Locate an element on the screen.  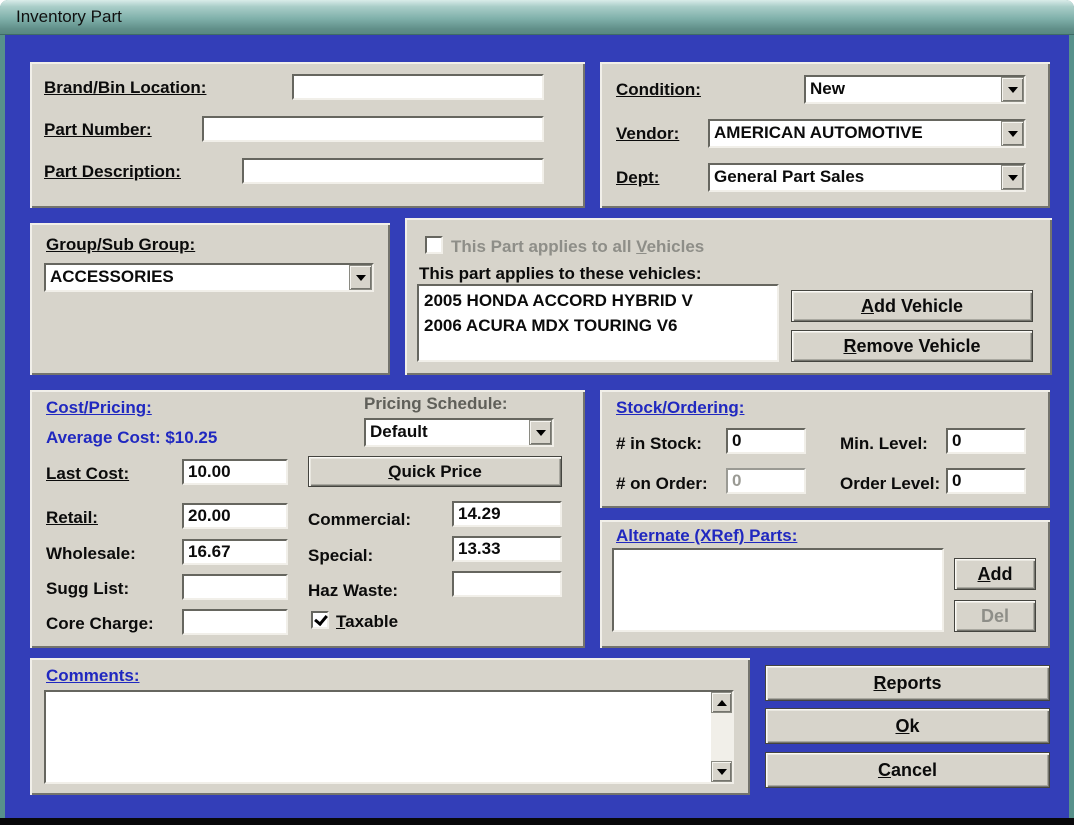
min-level-input is located at coordinates (986, 441).